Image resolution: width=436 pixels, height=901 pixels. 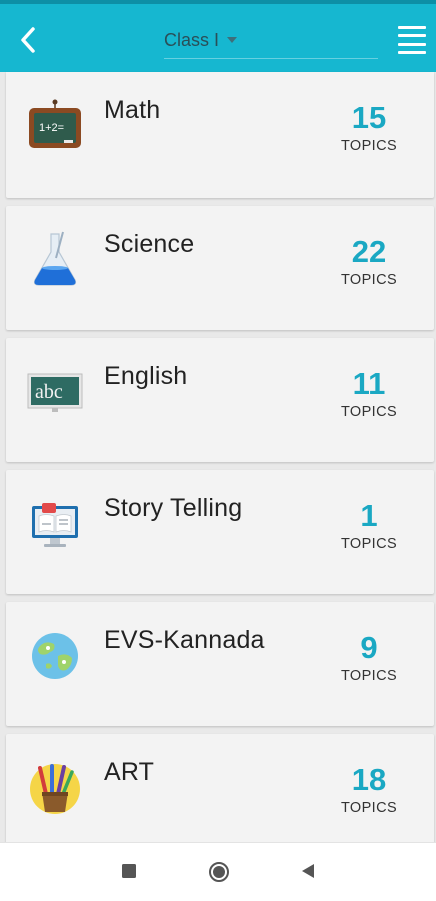 I want to click on subject-card-english: abc English 11 TOPICS, so click(x=220, y=400).